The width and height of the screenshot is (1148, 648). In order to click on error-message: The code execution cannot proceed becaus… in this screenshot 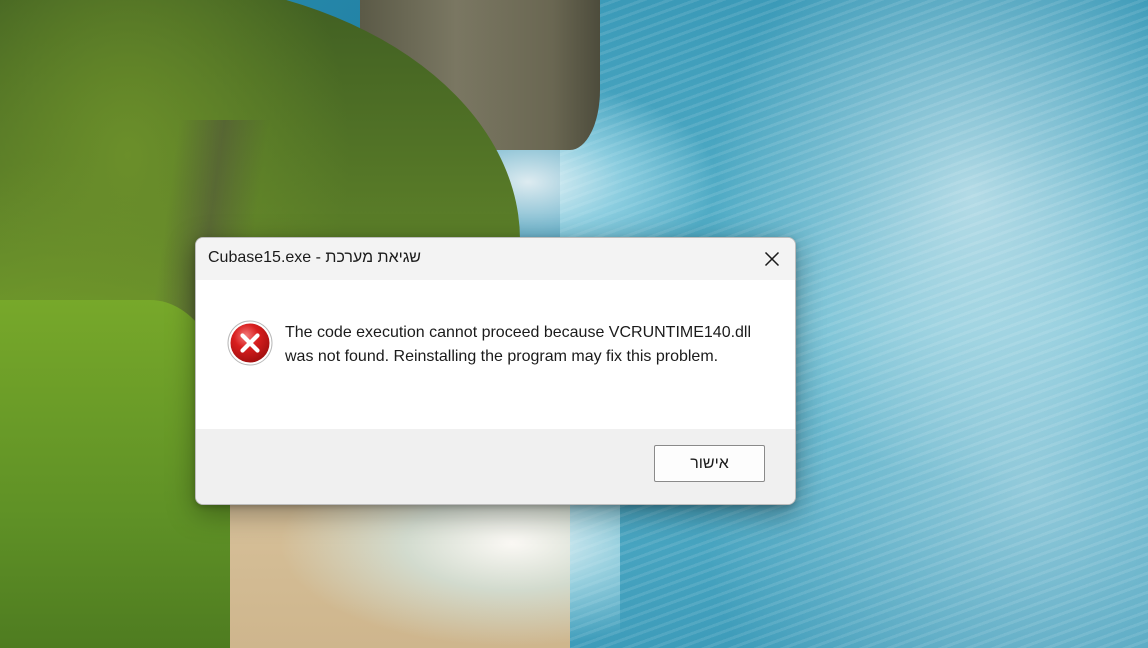, I will do `click(518, 344)`.